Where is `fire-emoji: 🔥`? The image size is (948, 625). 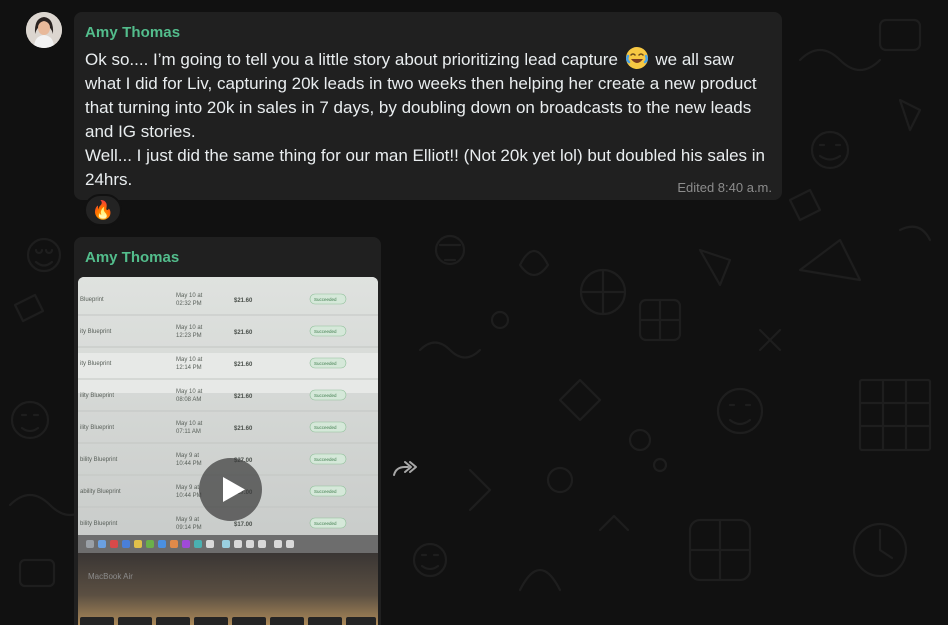 fire-emoji: 🔥 is located at coordinates (103, 210).